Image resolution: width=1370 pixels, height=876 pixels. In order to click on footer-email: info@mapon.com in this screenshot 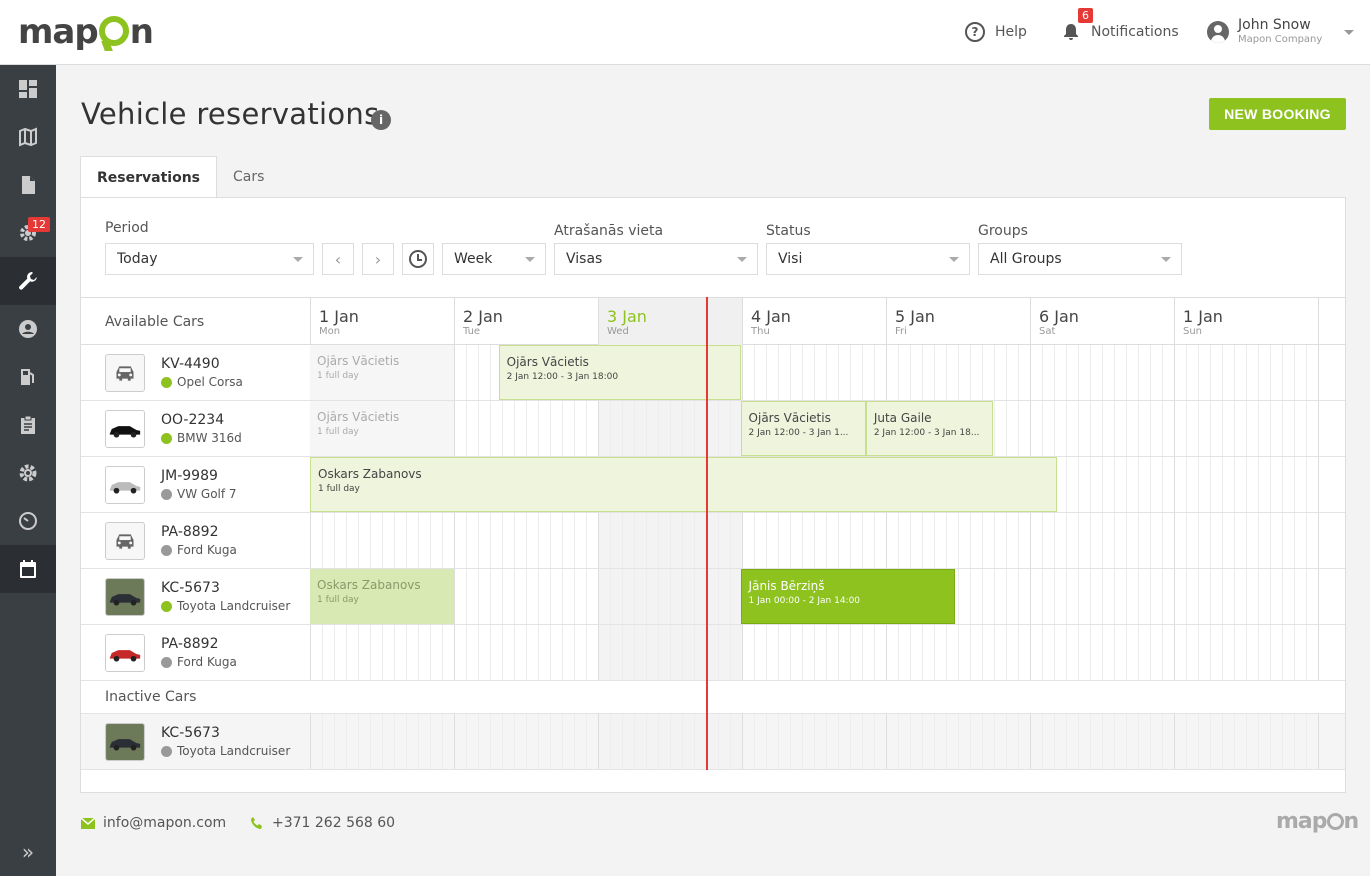, I will do `click(153, 823)`.